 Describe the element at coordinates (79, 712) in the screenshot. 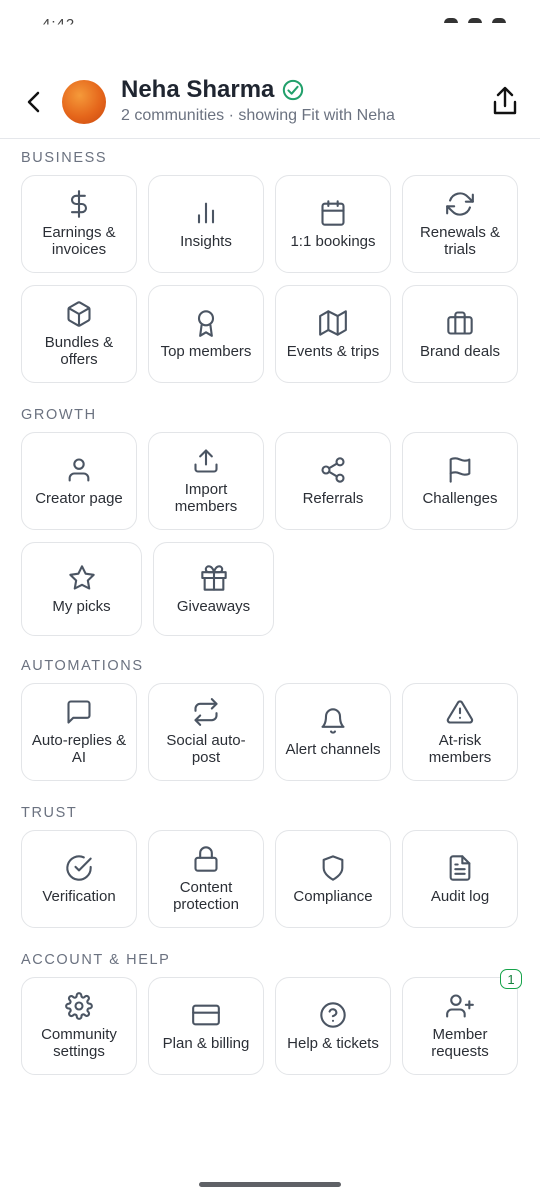

I see `message-icon` at that location.